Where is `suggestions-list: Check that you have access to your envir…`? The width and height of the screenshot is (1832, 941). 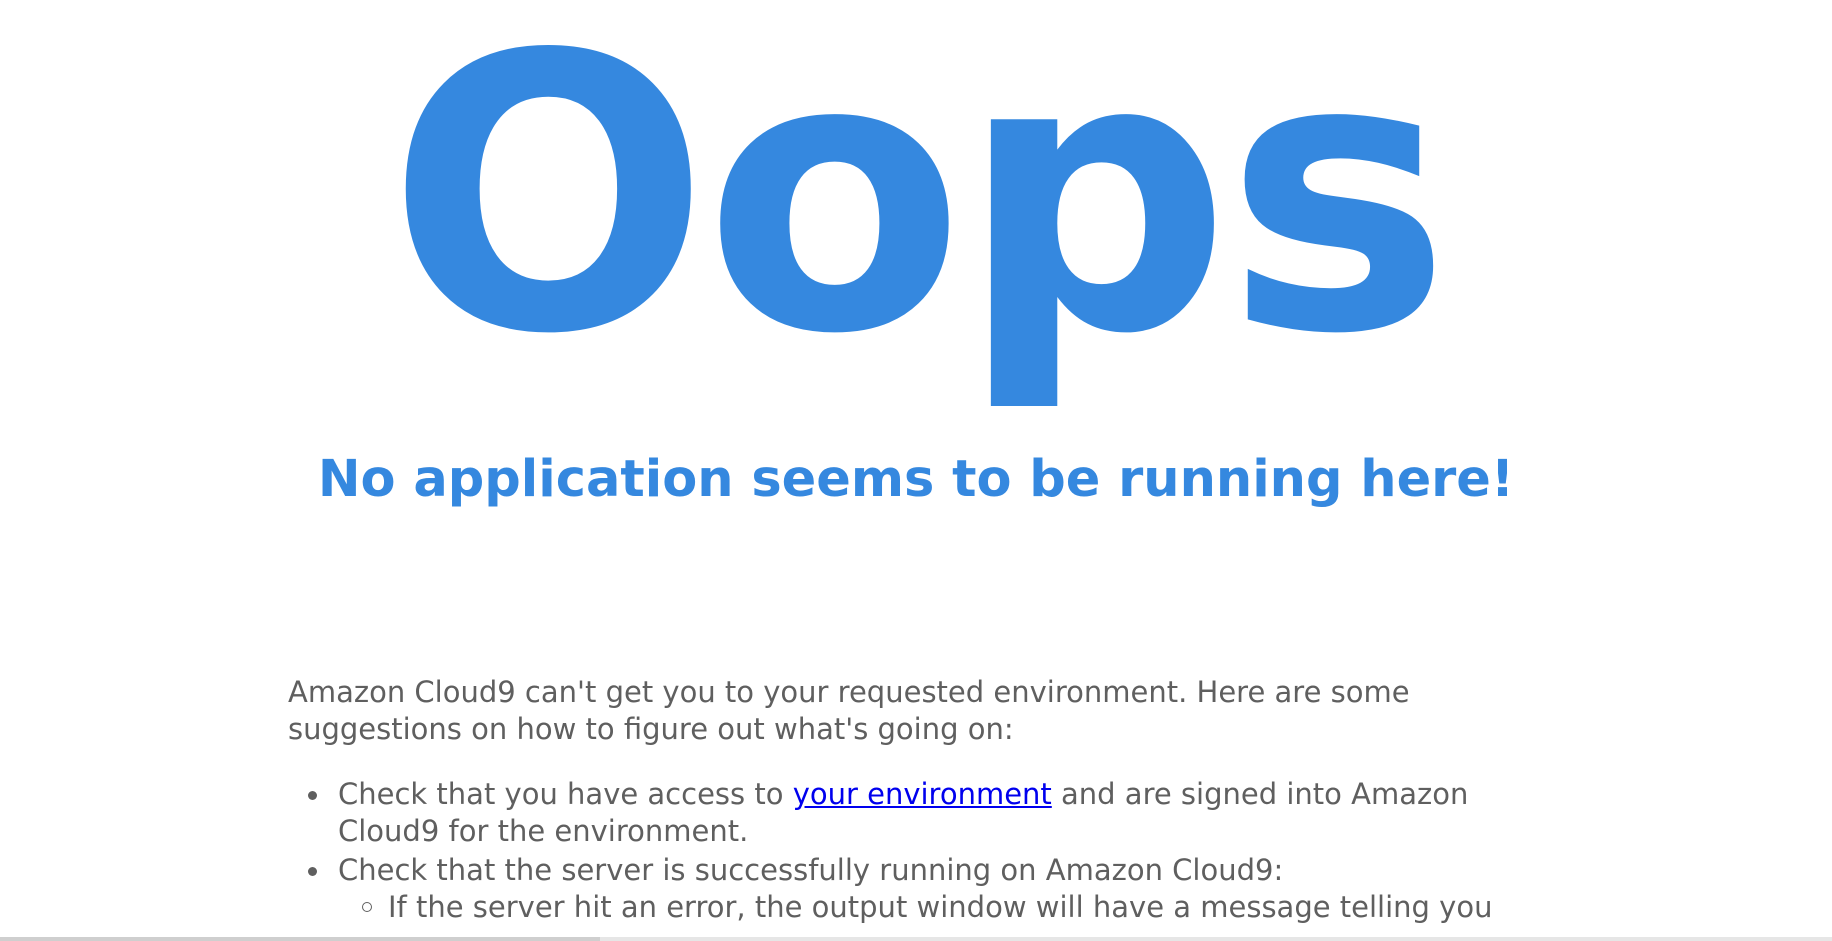
suggestions-list: Check that you have access to your envir… is located at coordinates (913, 851).